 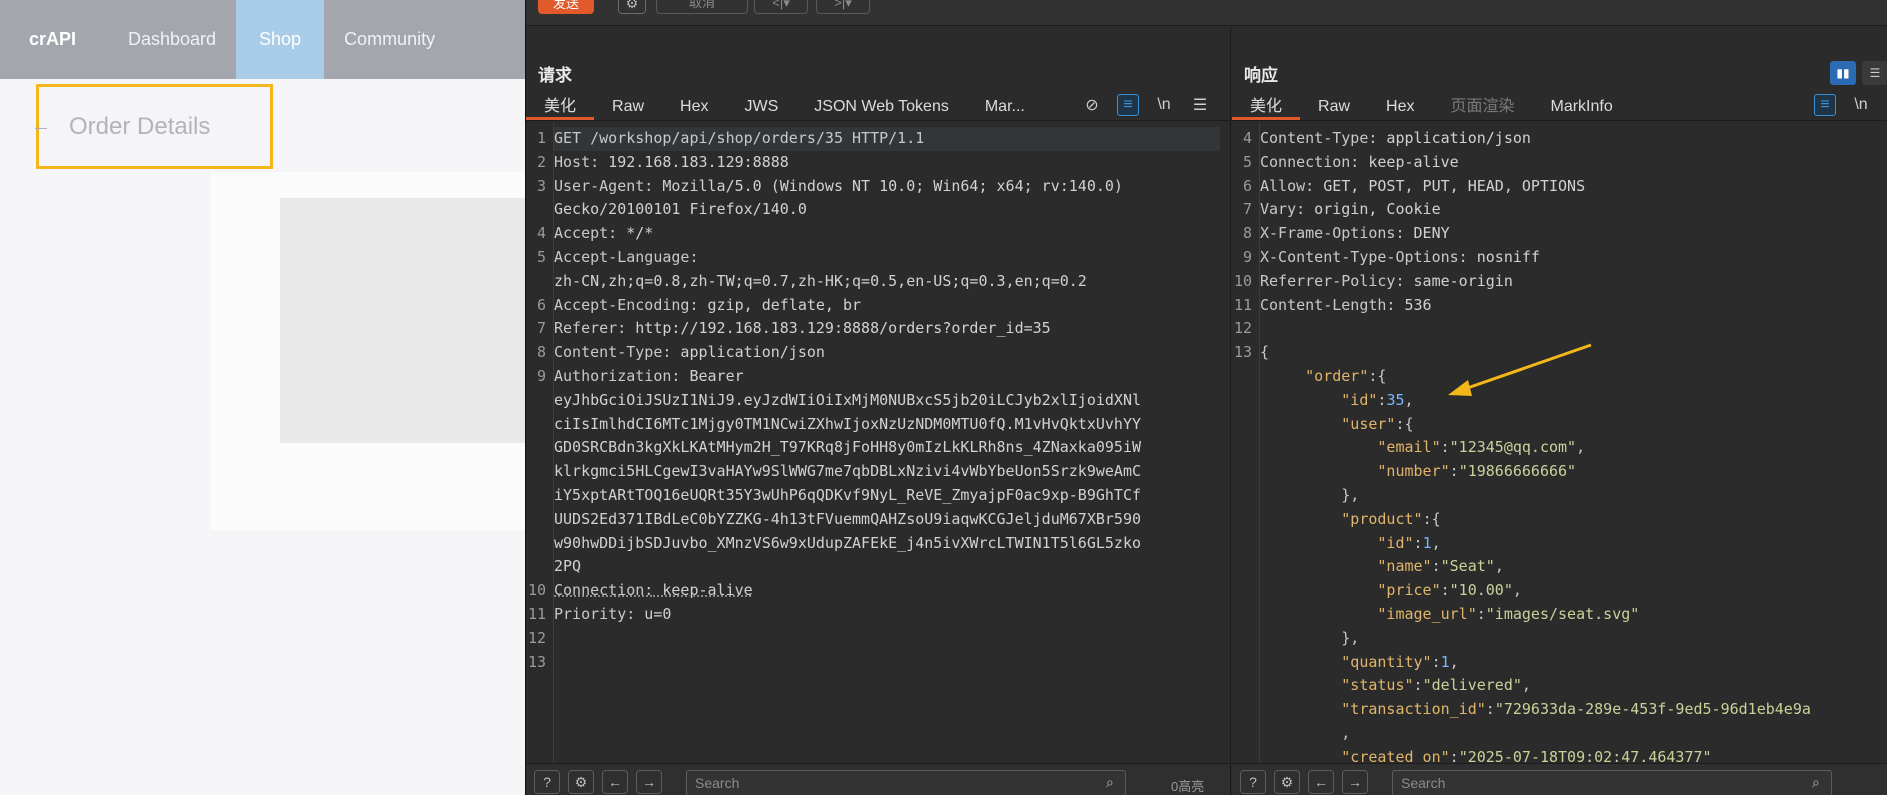 I want to click on request-footer: ? ⚙ ← → Search ⌕ 0高亮, so click(x=878, y=779).